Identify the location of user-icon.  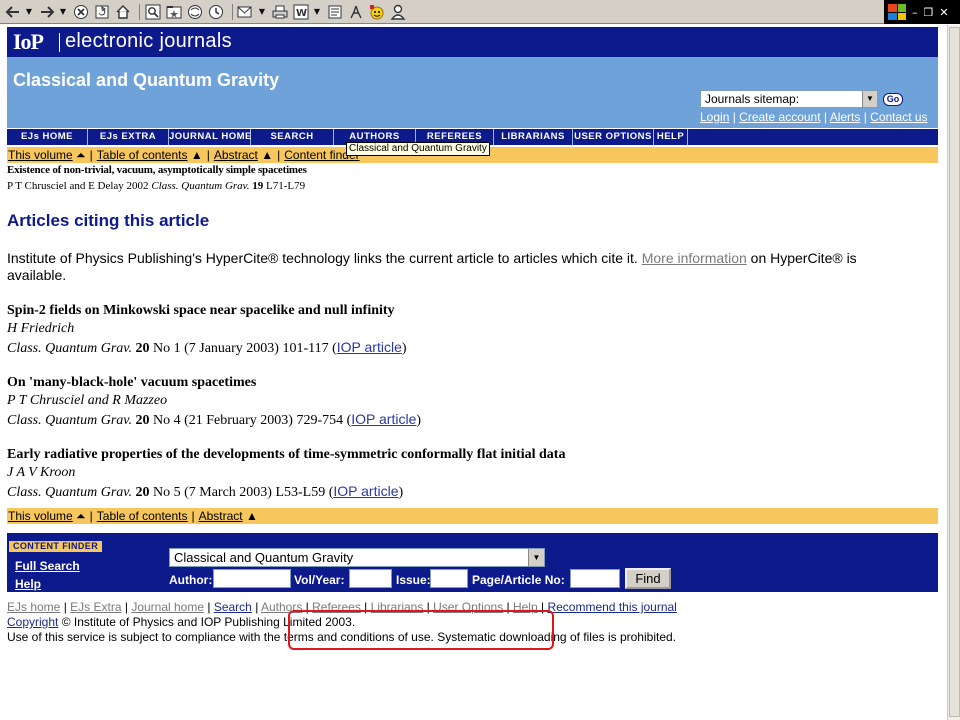
(398, 12).